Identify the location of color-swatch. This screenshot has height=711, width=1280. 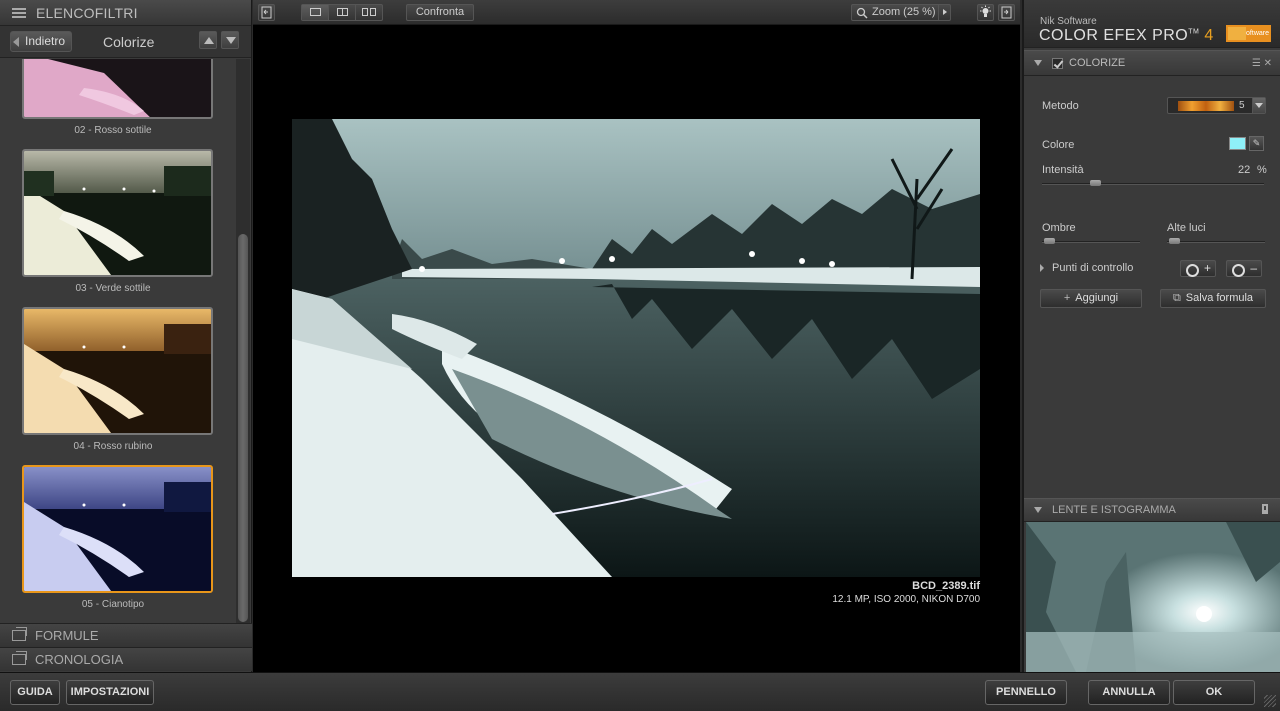
(1237, 143).